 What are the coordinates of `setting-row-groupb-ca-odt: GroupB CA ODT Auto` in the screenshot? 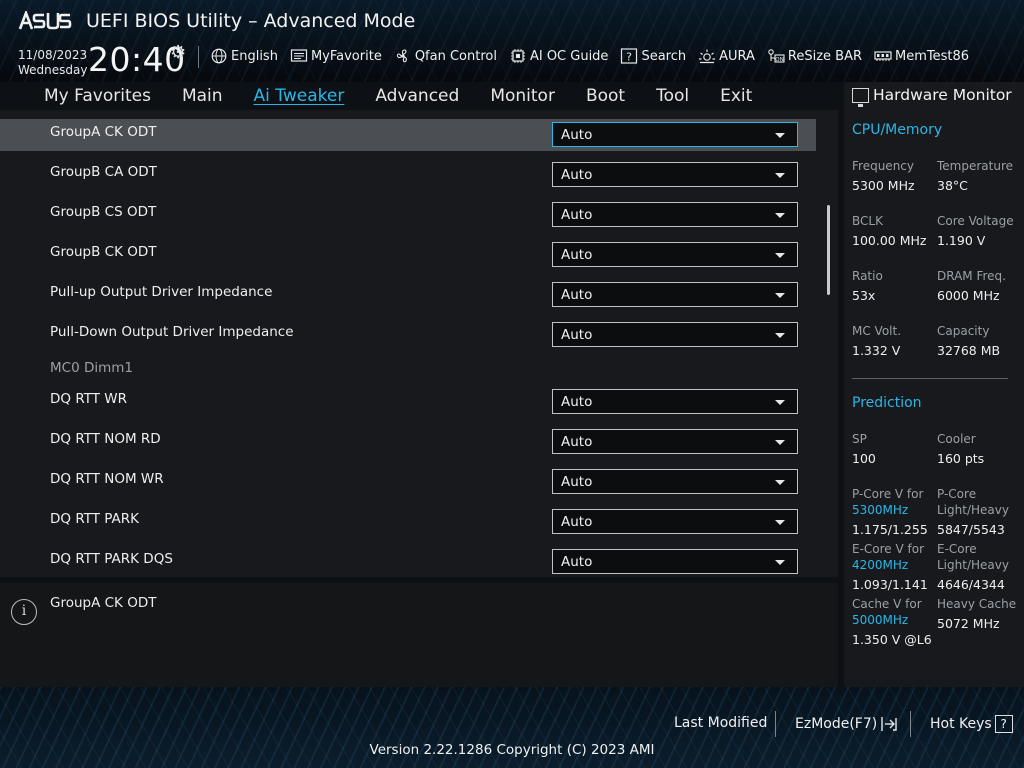 It's located at (408, 175).